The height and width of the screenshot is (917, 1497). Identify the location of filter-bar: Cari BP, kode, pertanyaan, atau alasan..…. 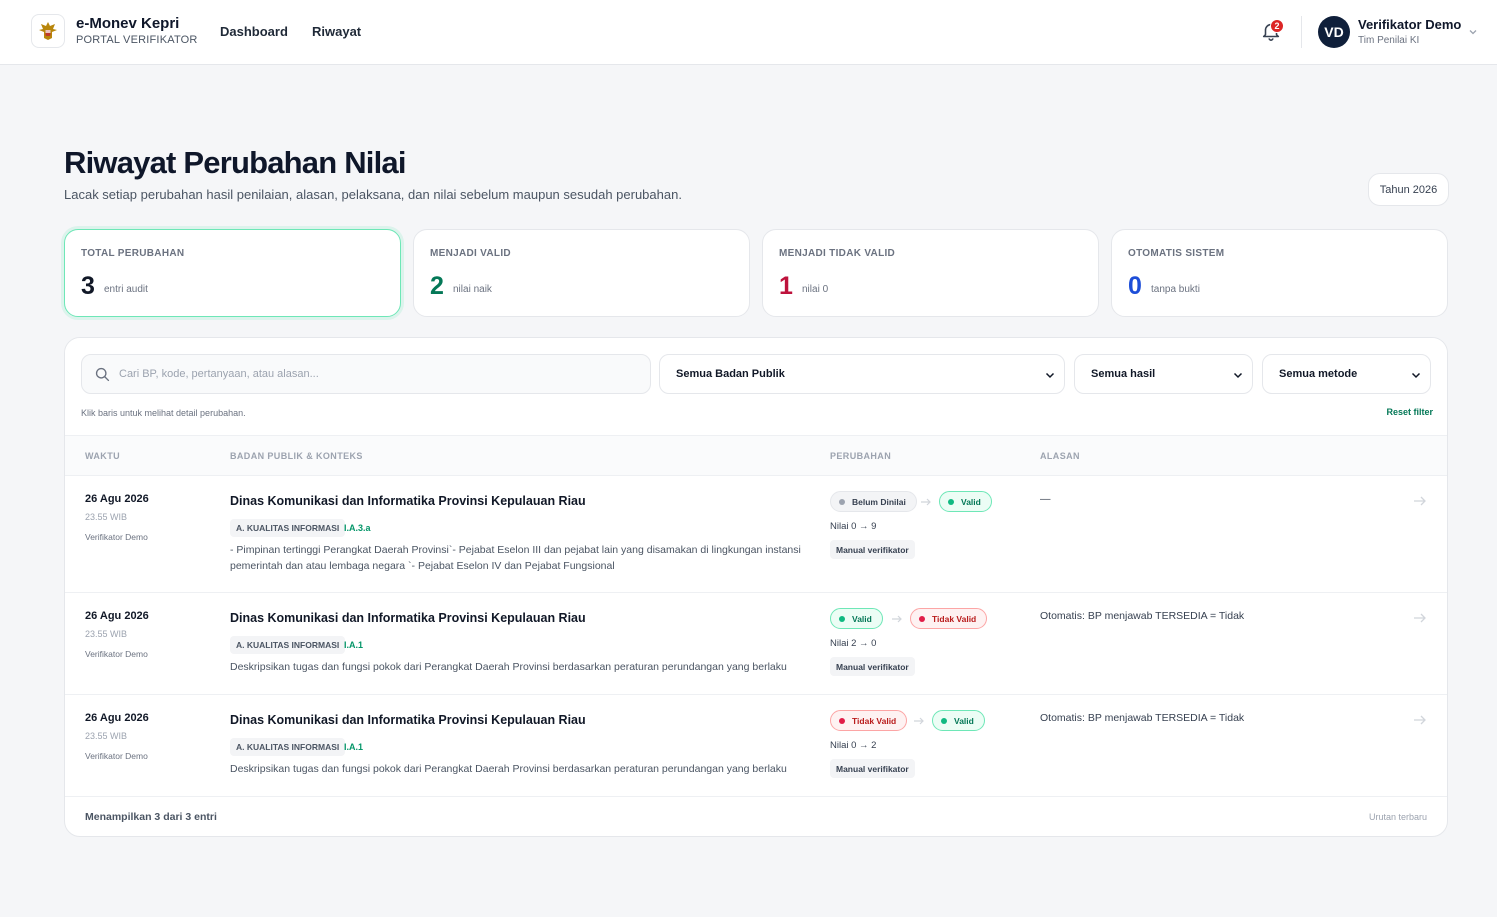
(756, 387).